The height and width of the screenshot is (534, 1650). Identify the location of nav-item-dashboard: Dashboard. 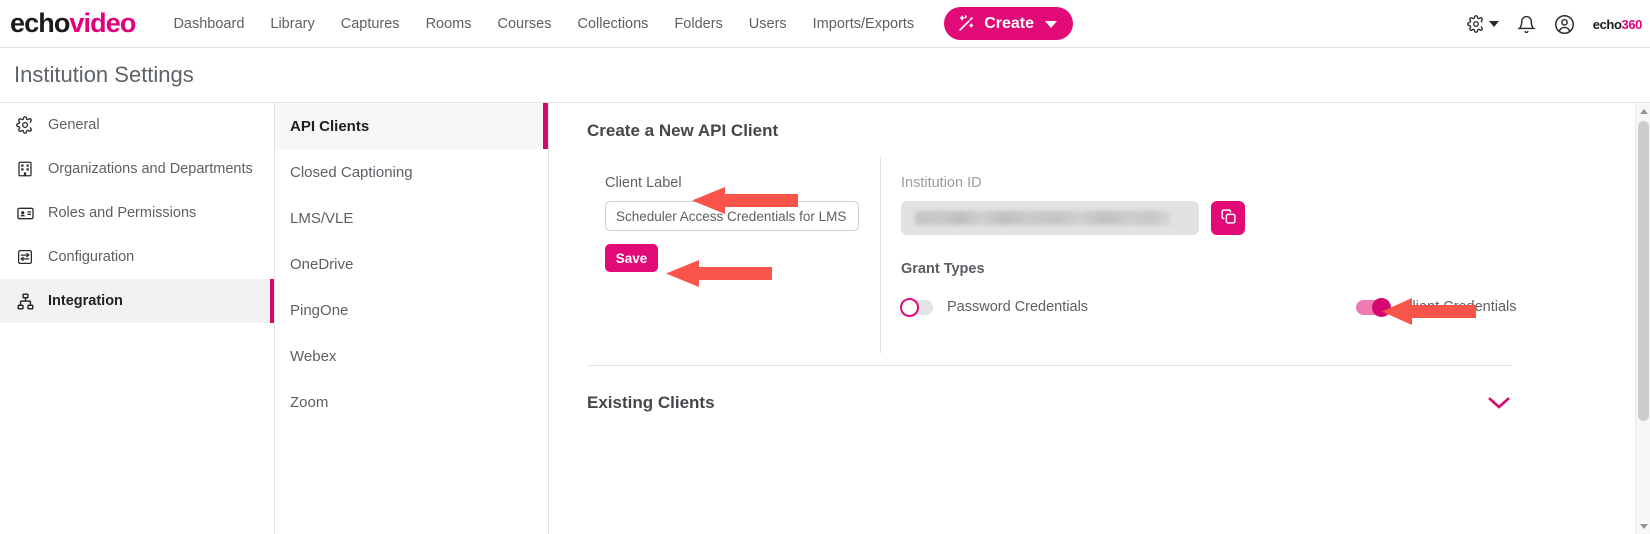
(208, 24).